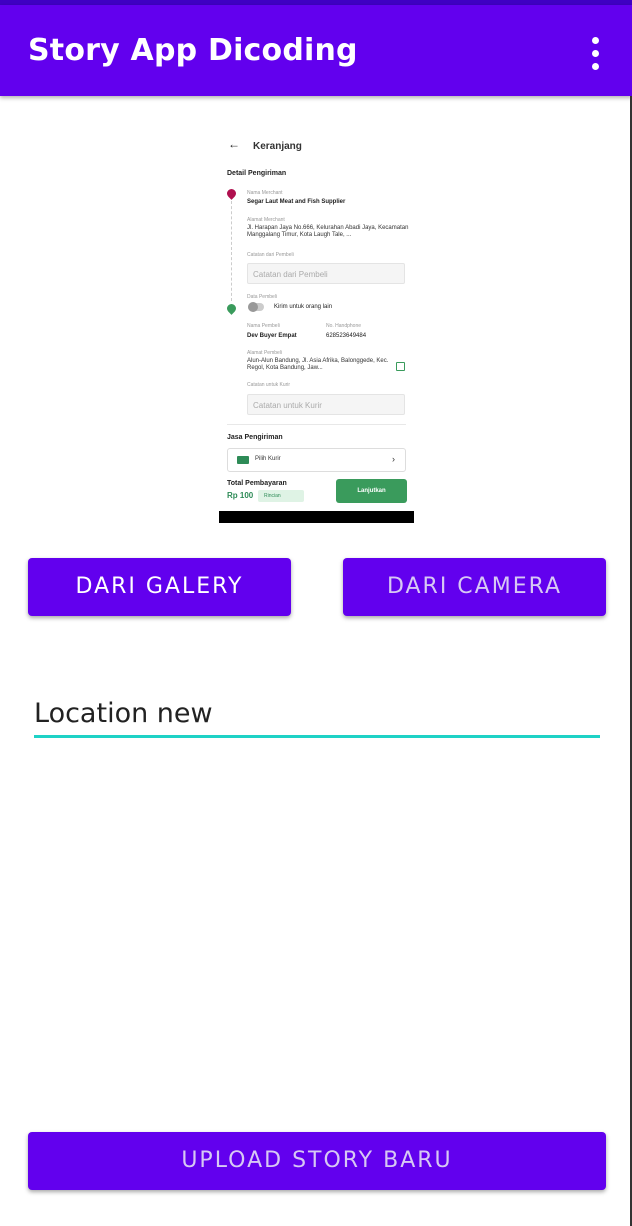  I want to click on phone-label: No. Handphone, so click(344, 326).